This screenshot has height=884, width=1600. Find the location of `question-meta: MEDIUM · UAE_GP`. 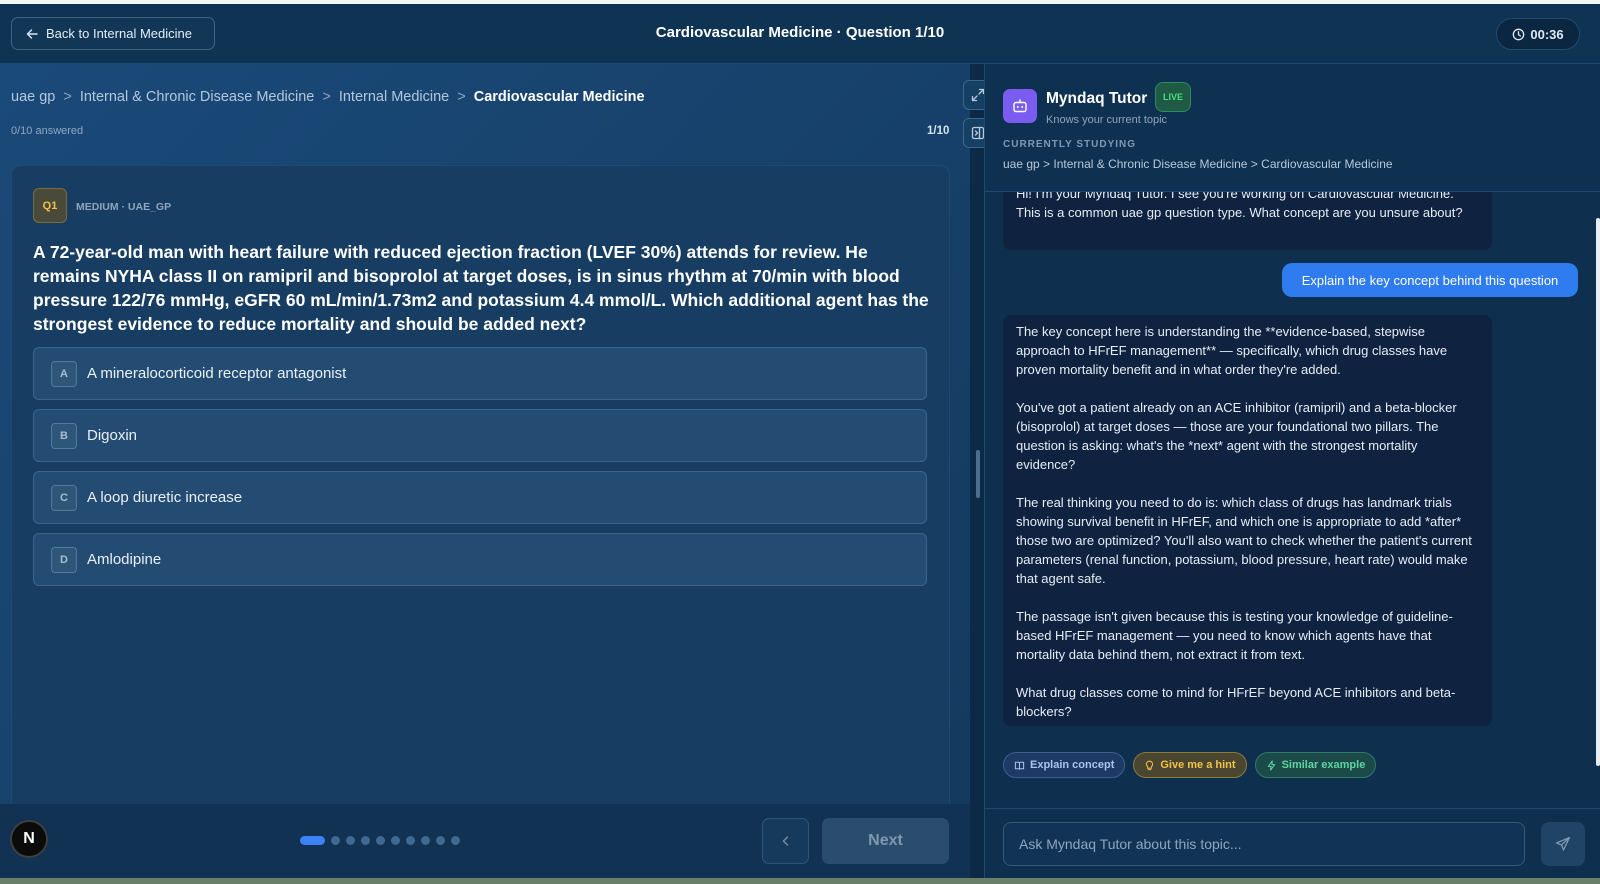

question-meta: MEDIUM · UAE_GP is located at coordinates (124, 207).